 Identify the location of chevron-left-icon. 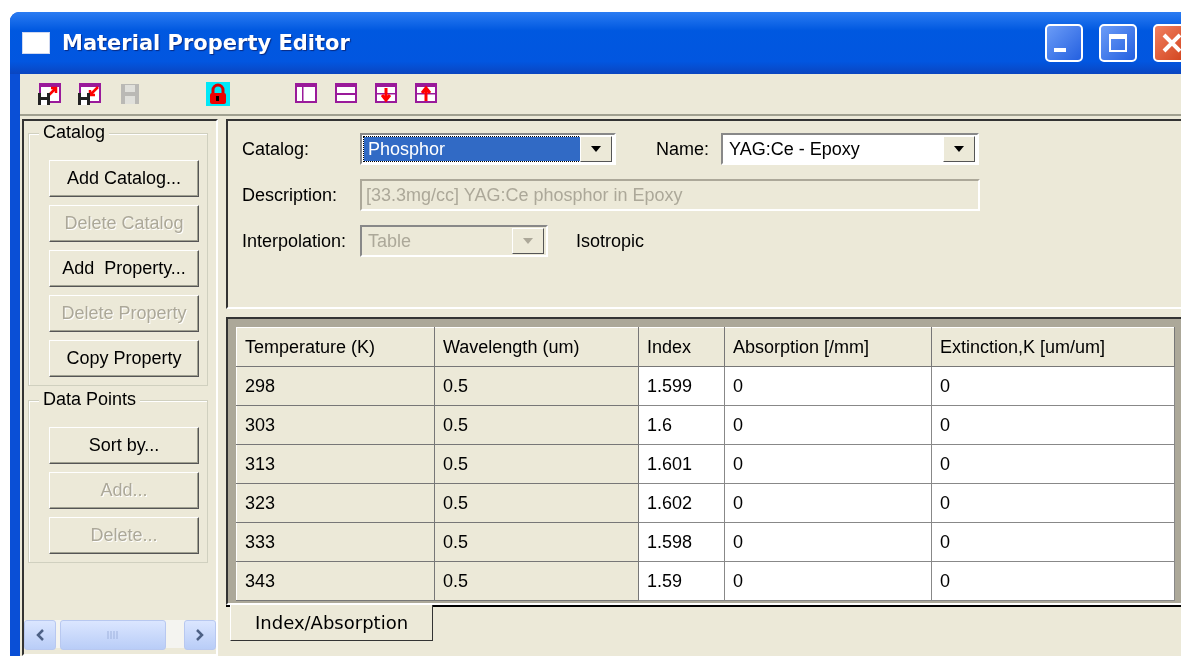
(40, 635).